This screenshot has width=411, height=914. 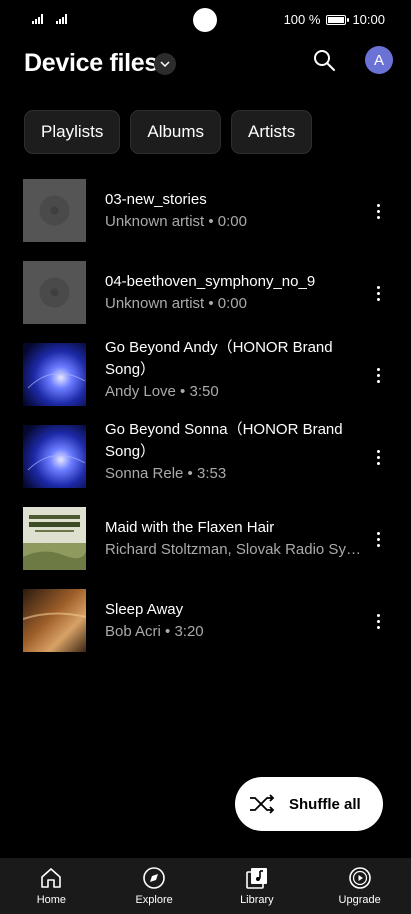 What do you see at coordinates (272, 132) in the screenshot?
I see `chip-artists: Artists` at bounding box center [272, 132].